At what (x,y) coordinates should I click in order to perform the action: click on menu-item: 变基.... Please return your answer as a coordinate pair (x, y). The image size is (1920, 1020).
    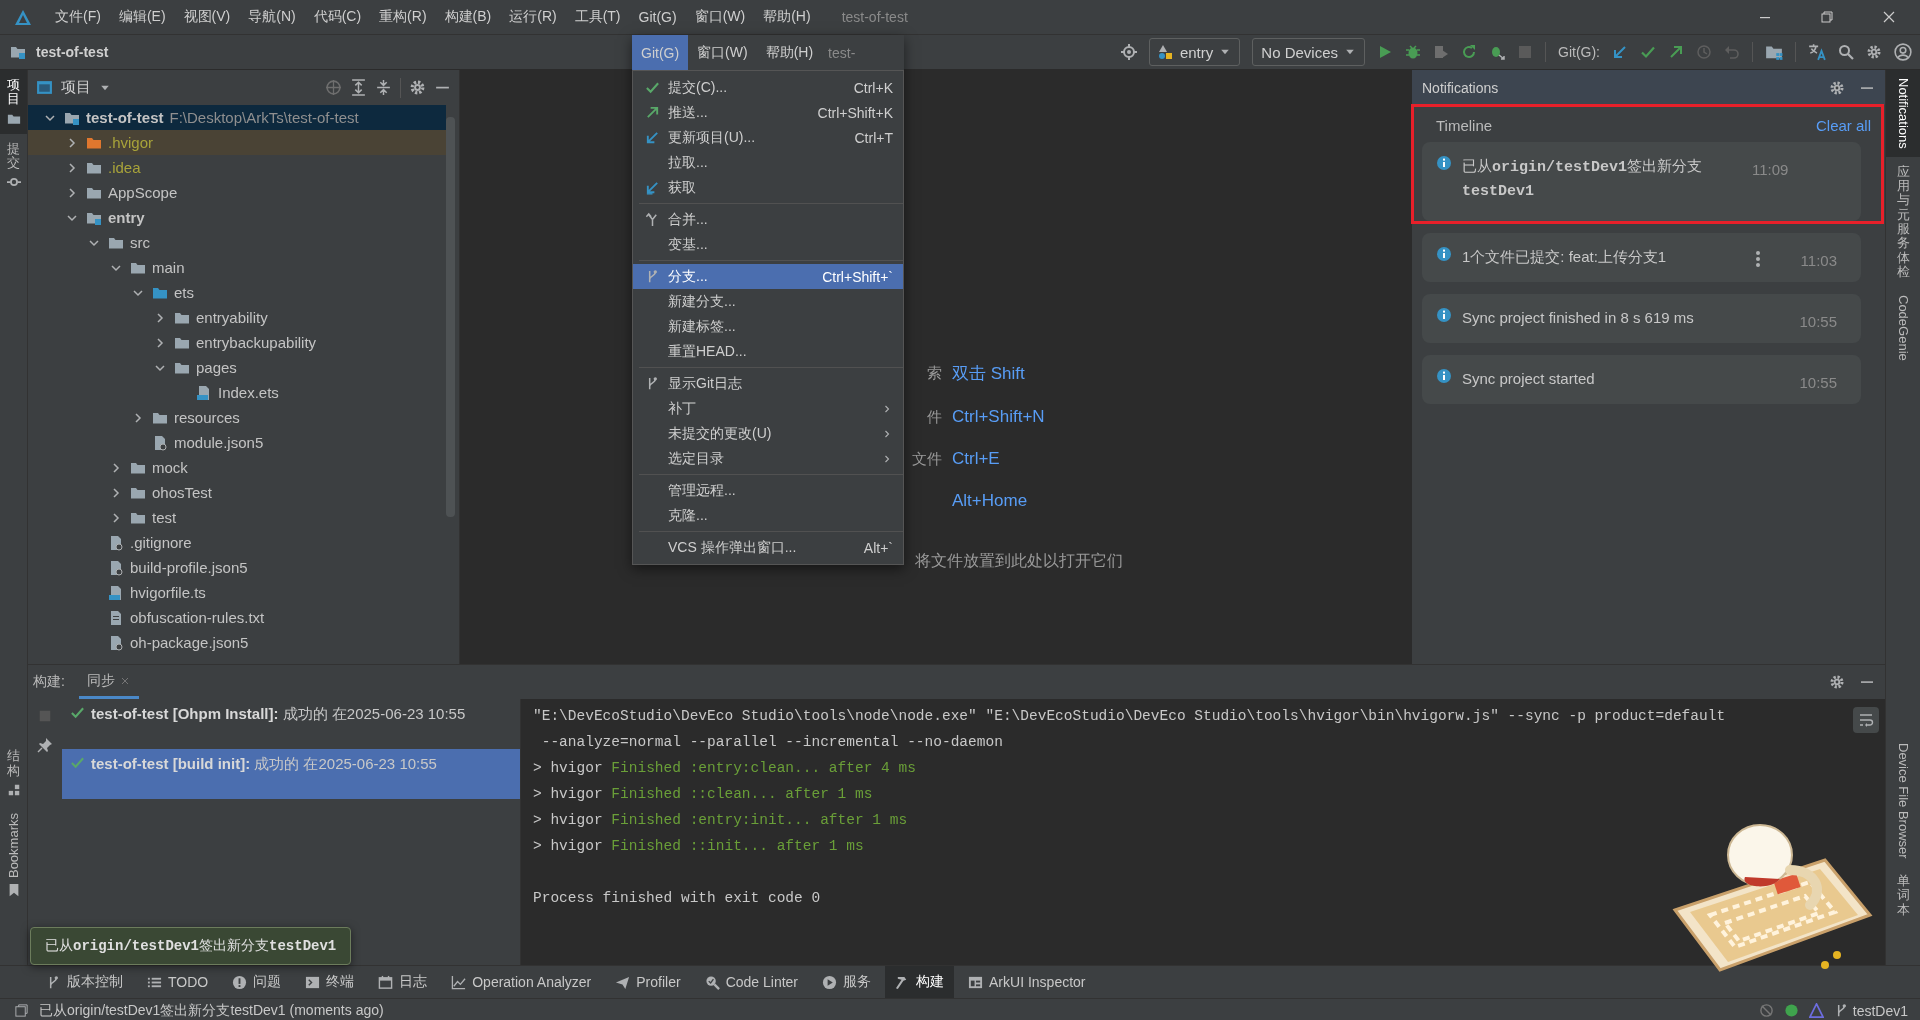
    Looking at the image, I should click on (768, 244).